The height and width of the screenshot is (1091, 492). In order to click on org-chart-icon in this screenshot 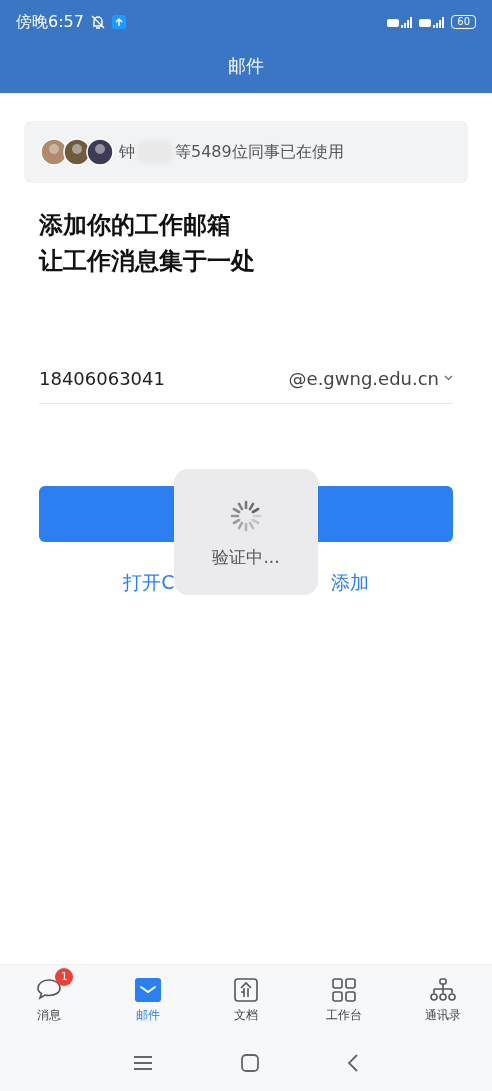, I will do `click(442, 990)`.